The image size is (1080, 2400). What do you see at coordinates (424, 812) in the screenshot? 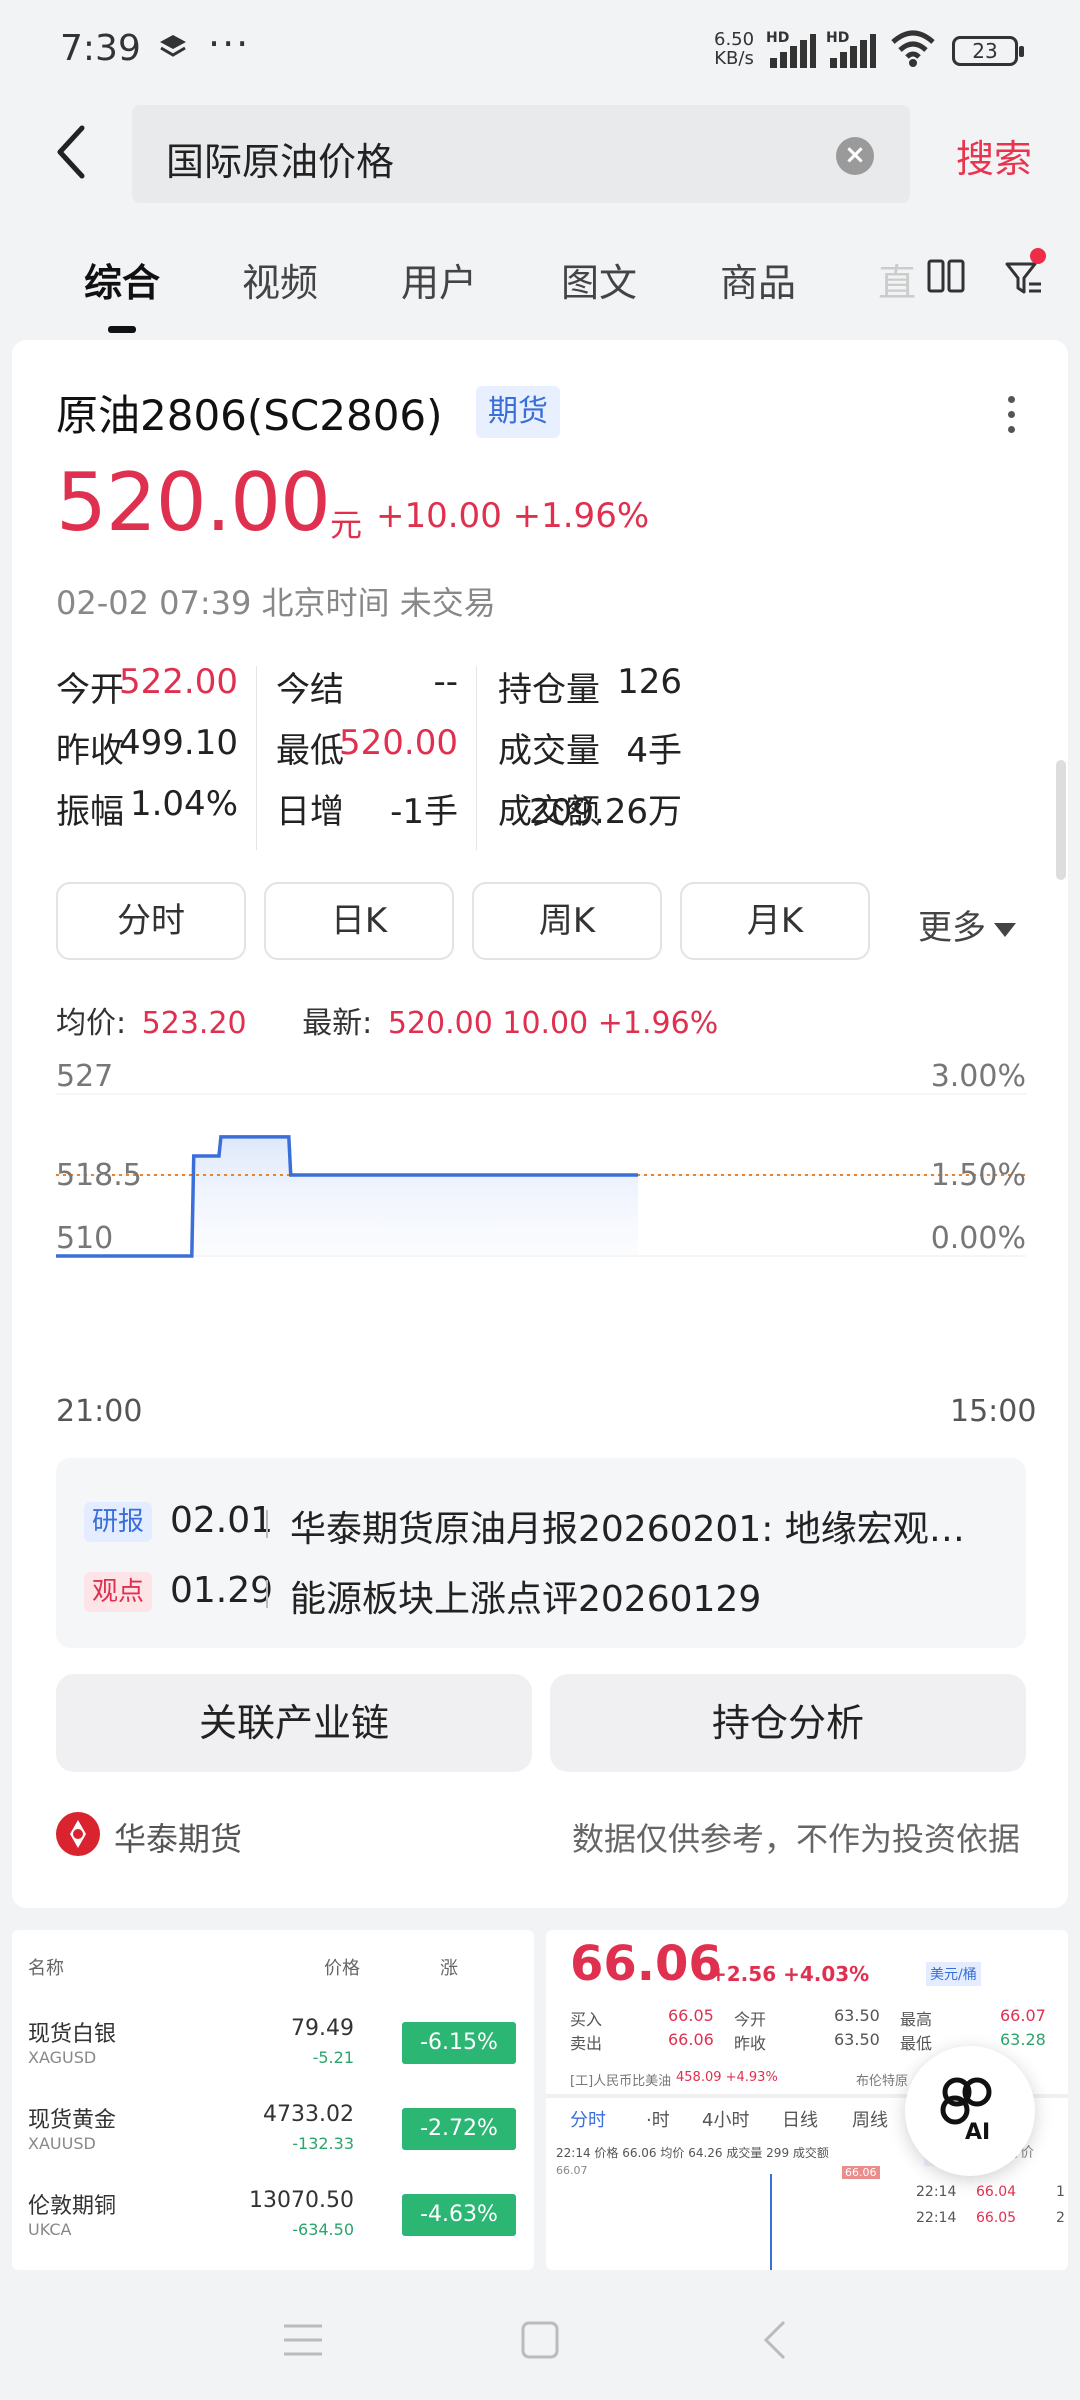
I see `stat-value-daily-change: -1手` at bounding box center [424, 812].